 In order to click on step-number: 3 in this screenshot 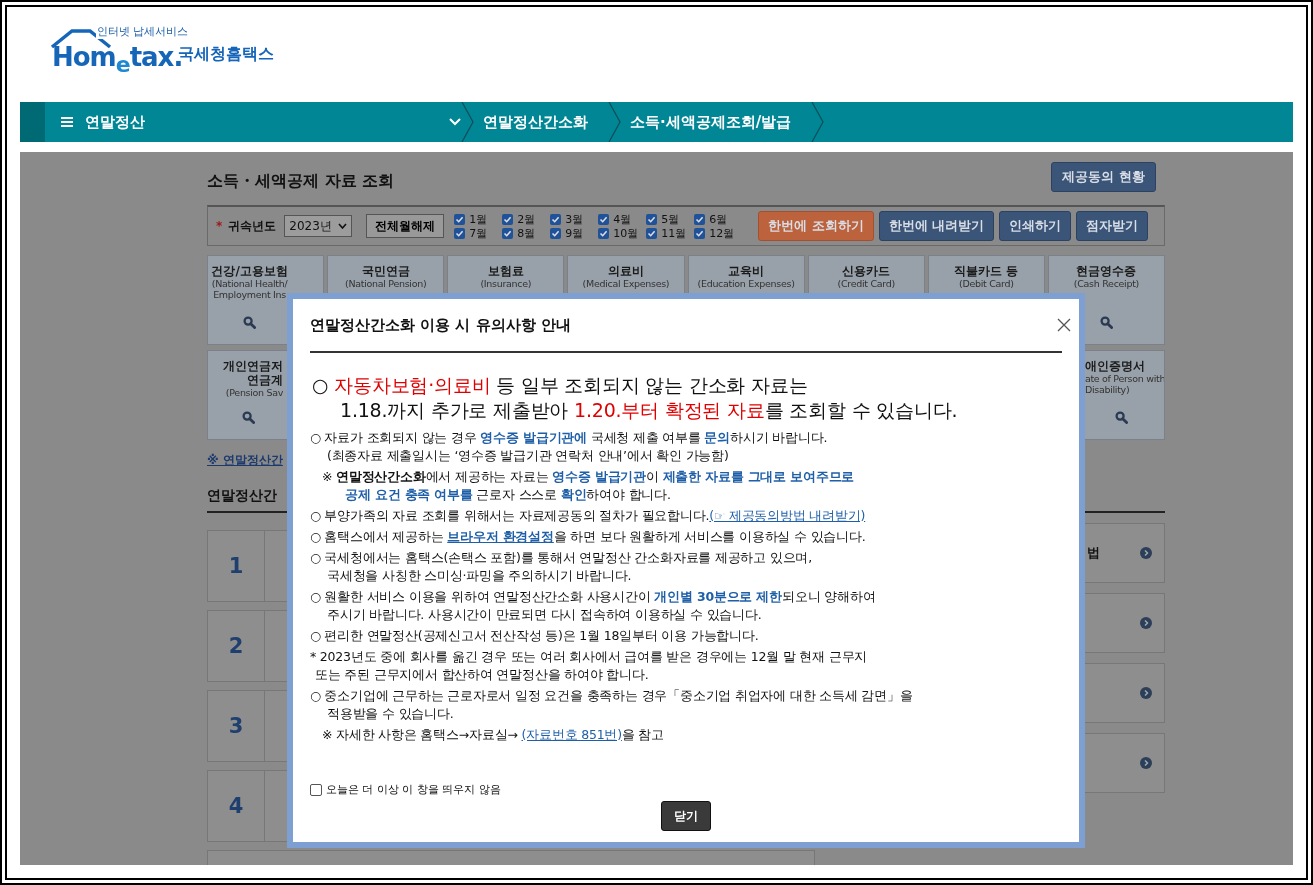, I will do `click(236, 726)`.